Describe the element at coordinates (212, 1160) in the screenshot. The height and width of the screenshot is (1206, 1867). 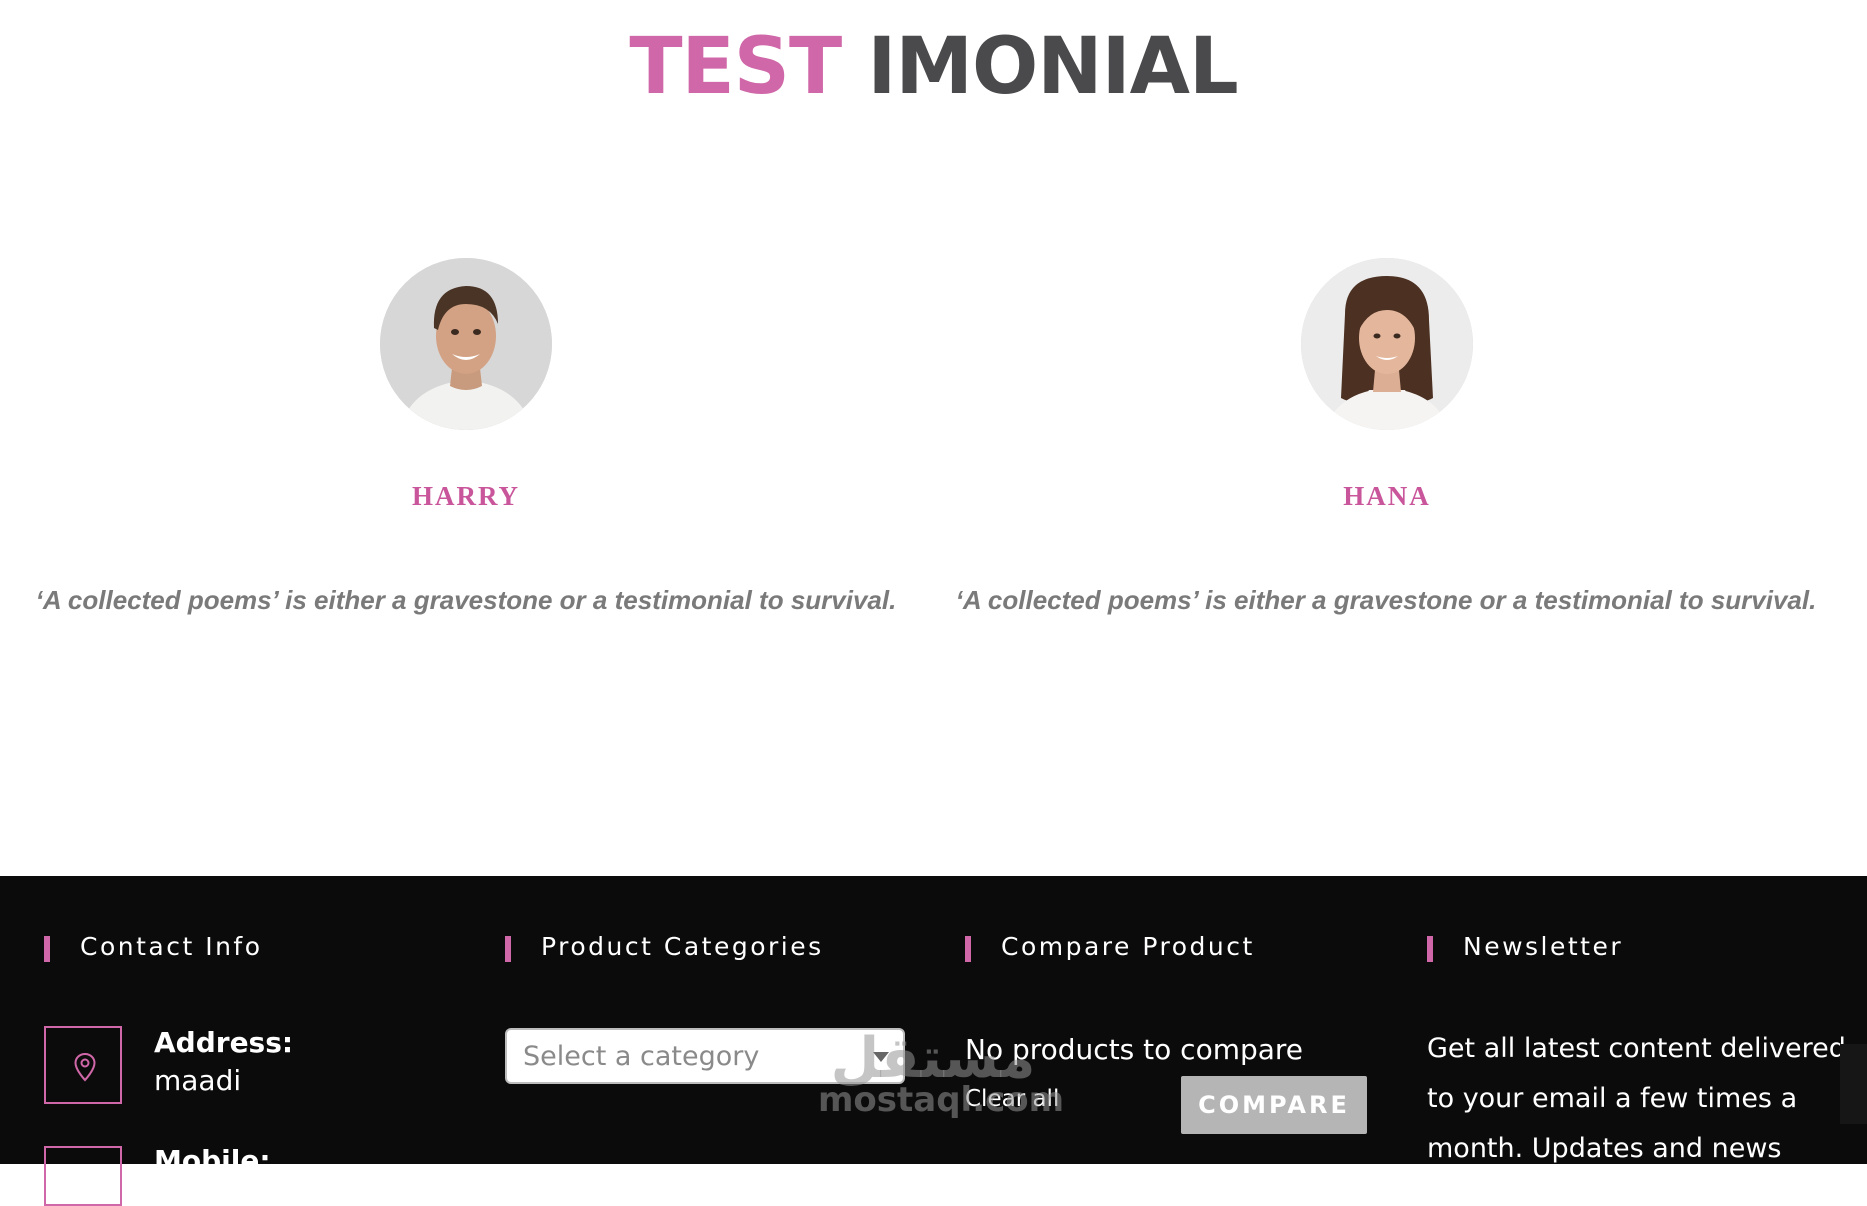
I see `mobile-label: Mobile:` at that location.